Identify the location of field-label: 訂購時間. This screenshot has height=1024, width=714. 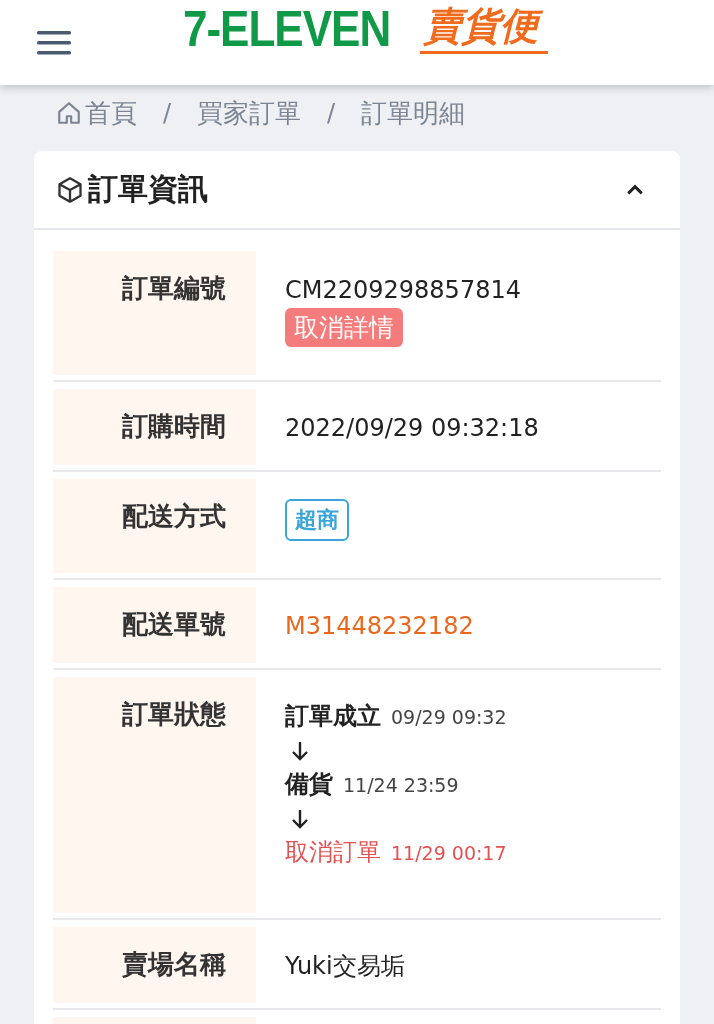
(154, 427).